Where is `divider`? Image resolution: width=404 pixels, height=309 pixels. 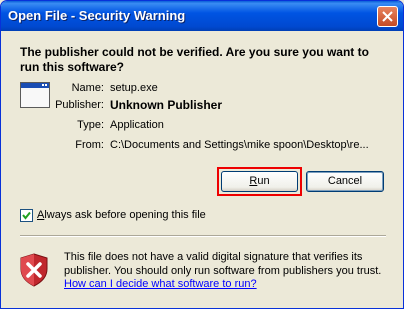
divider is located at coordinates (203, 236).